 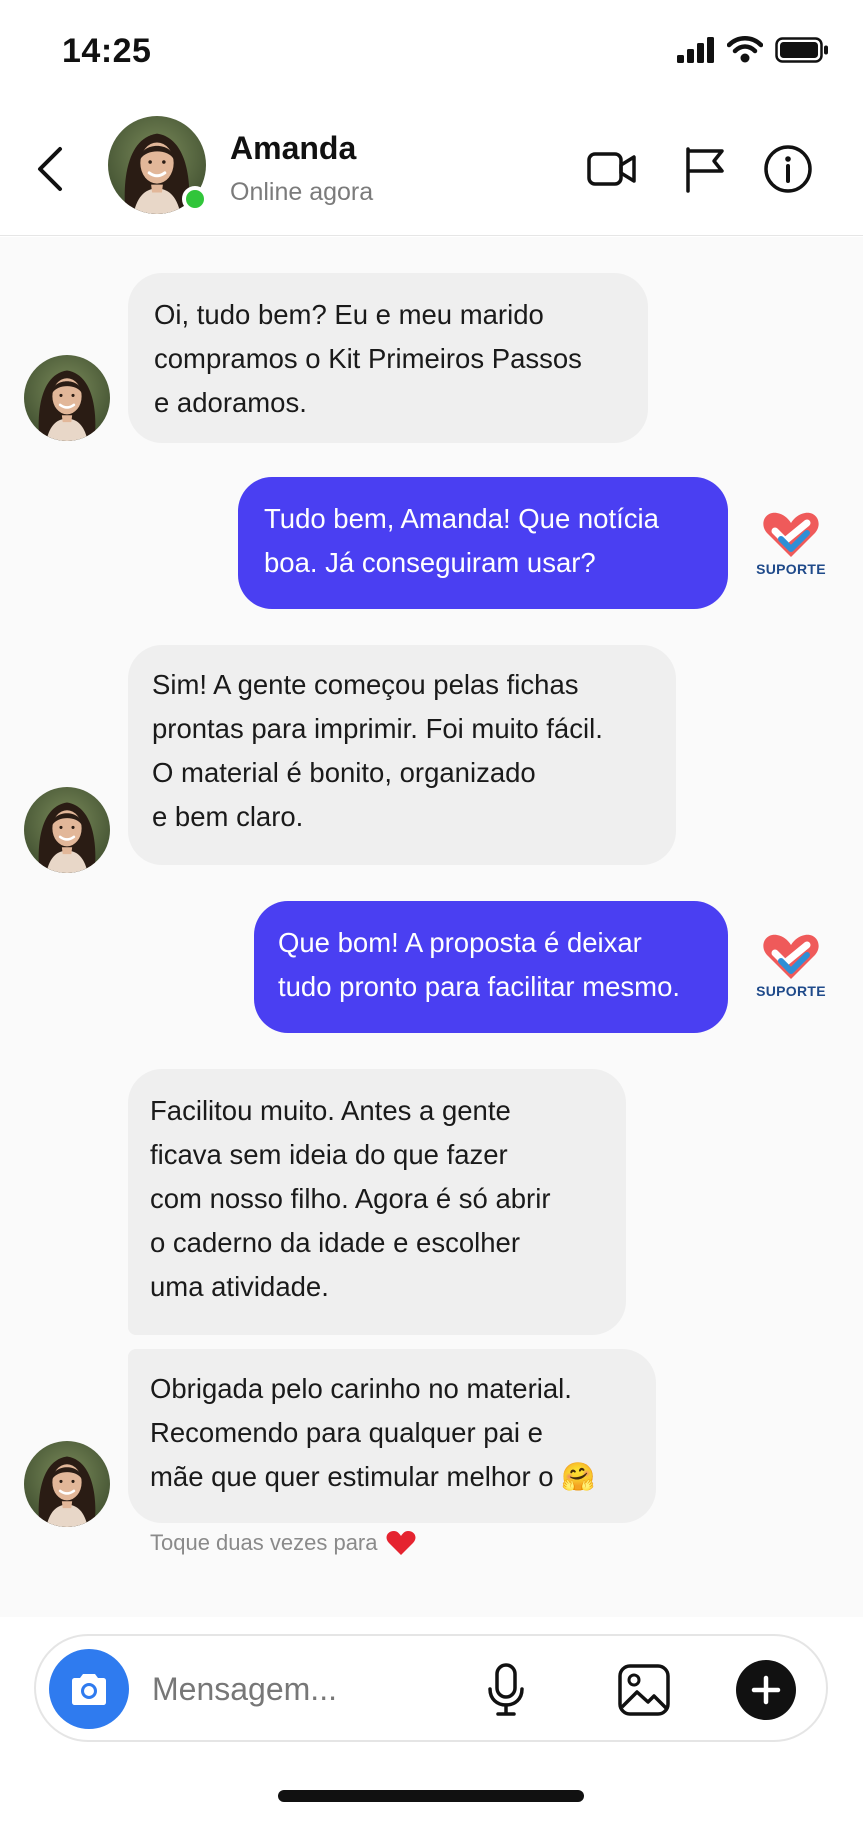 I want to click on contact-status: Online agora, so click(x=302, y=192).